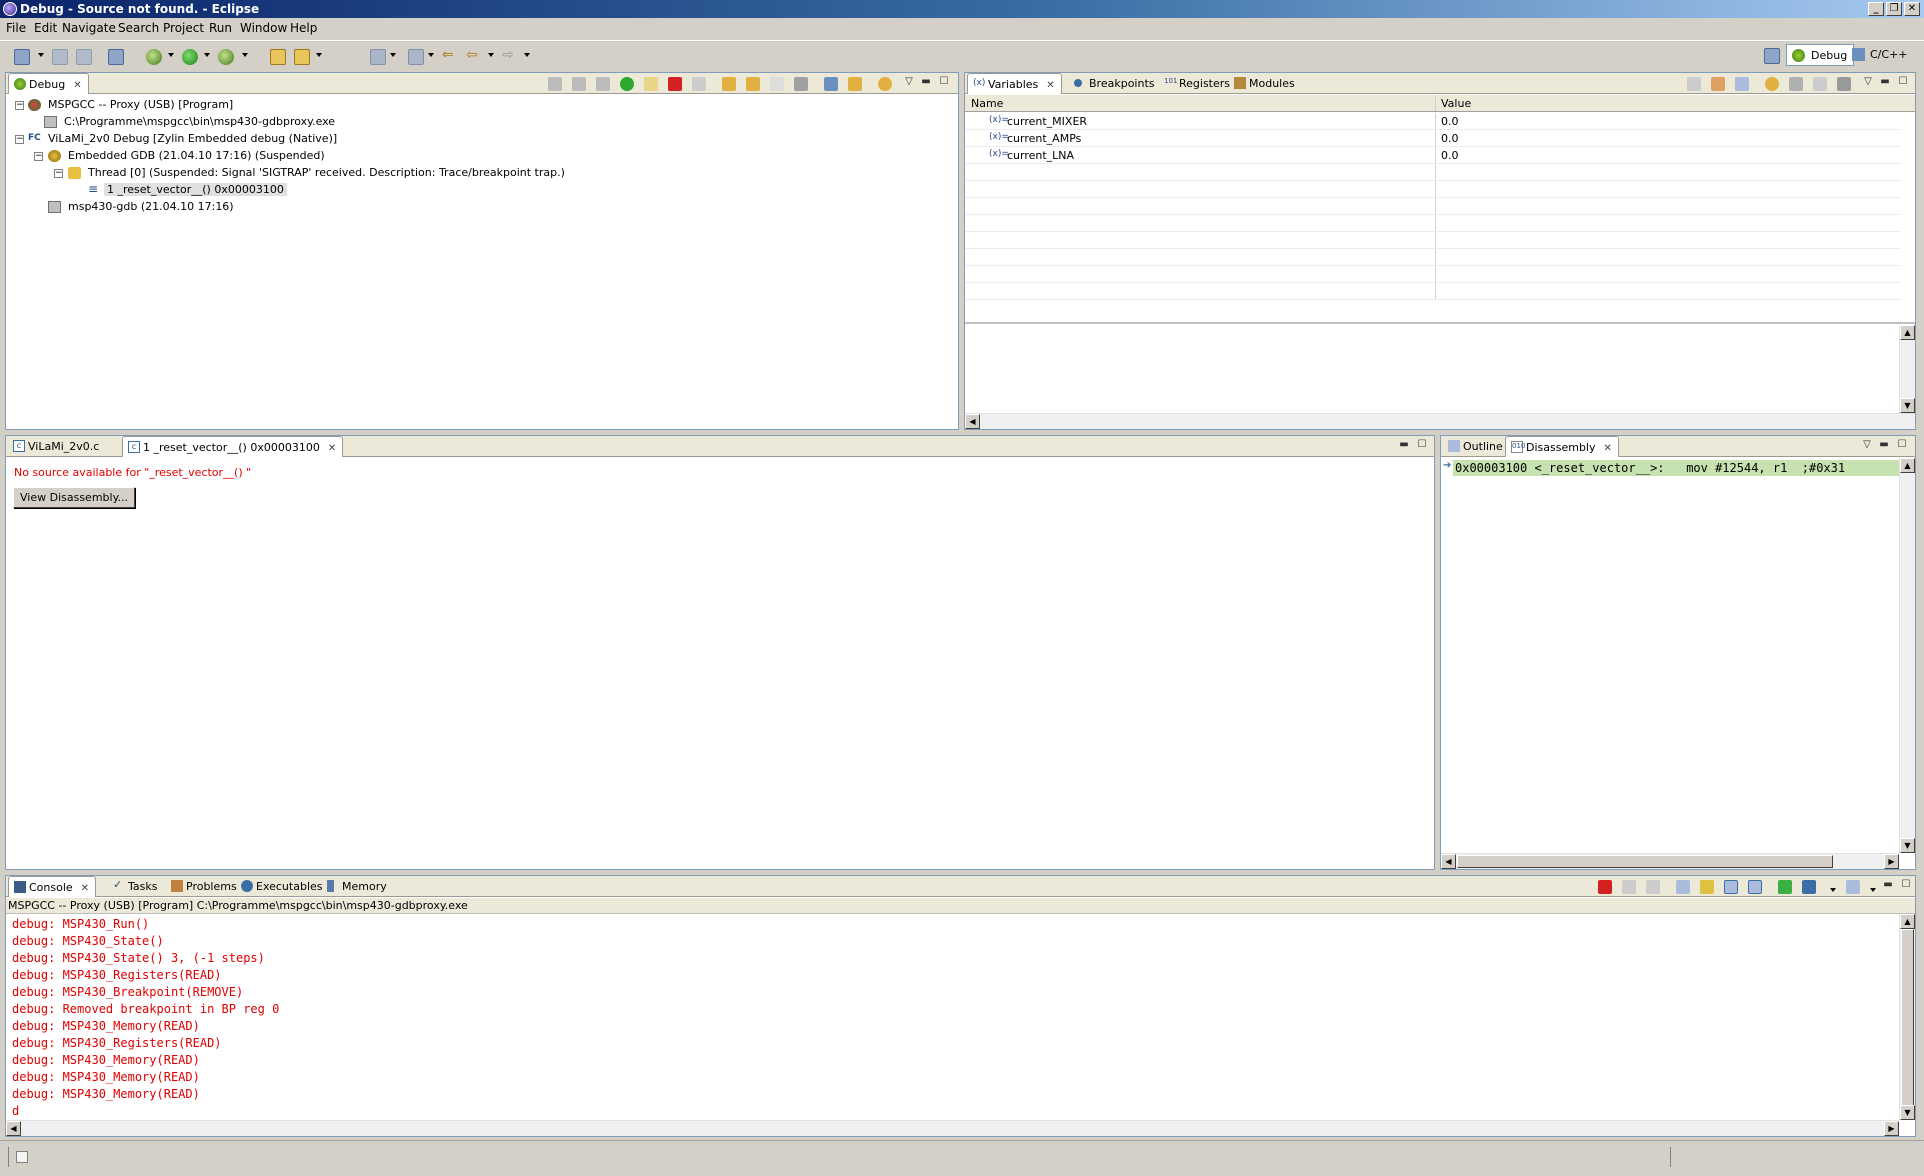 The image size is (1924, 1176). I want to click on remove-launch-icon, so click(1629, 887).